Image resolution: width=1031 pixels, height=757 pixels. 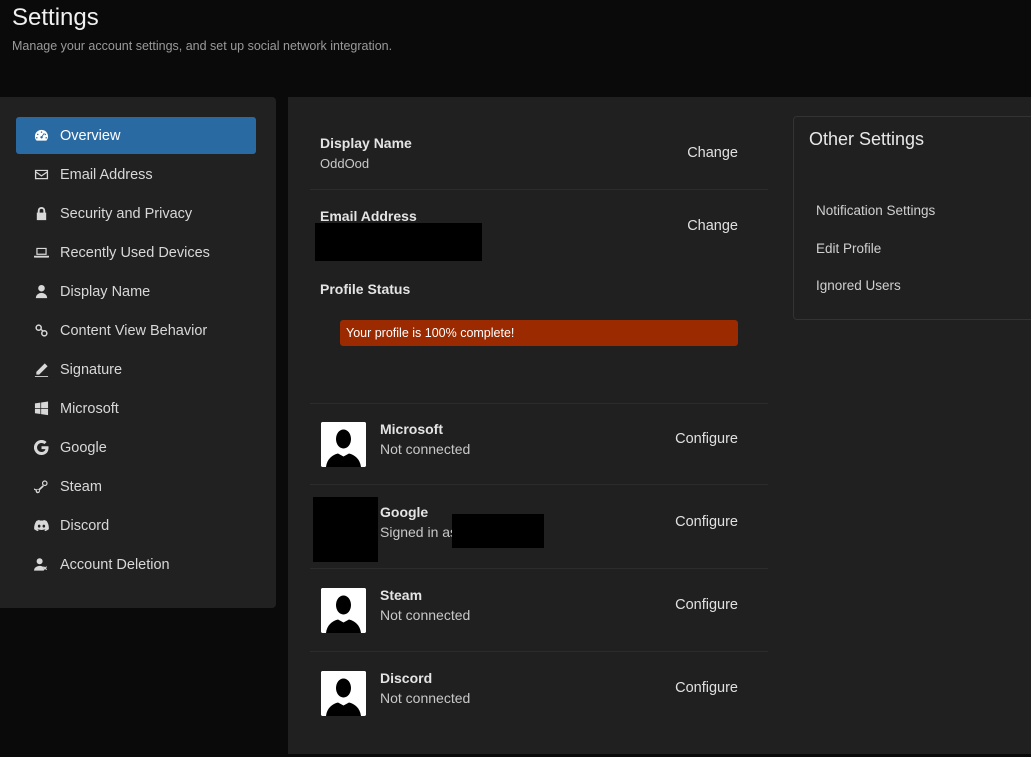 What do you see at coordinates (366, 143) in the screenshot?
I see `display-name-label: Display Name` at bounding box center [366, 143].